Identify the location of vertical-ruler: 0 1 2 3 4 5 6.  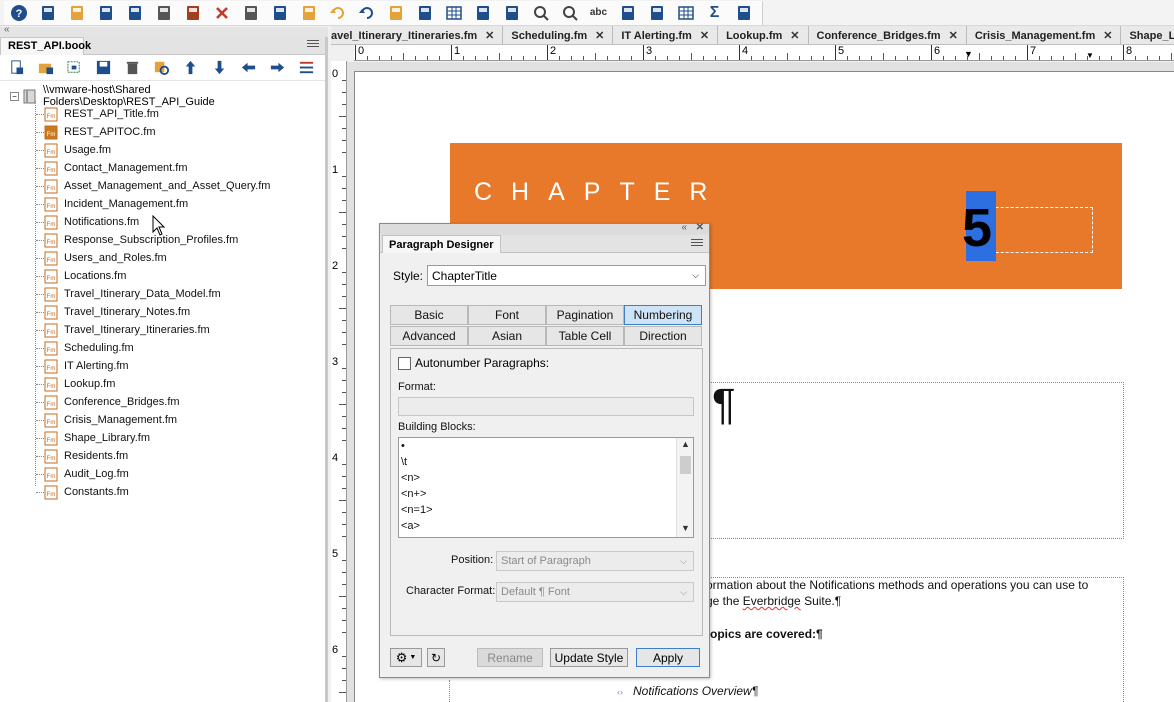
(339, 381).